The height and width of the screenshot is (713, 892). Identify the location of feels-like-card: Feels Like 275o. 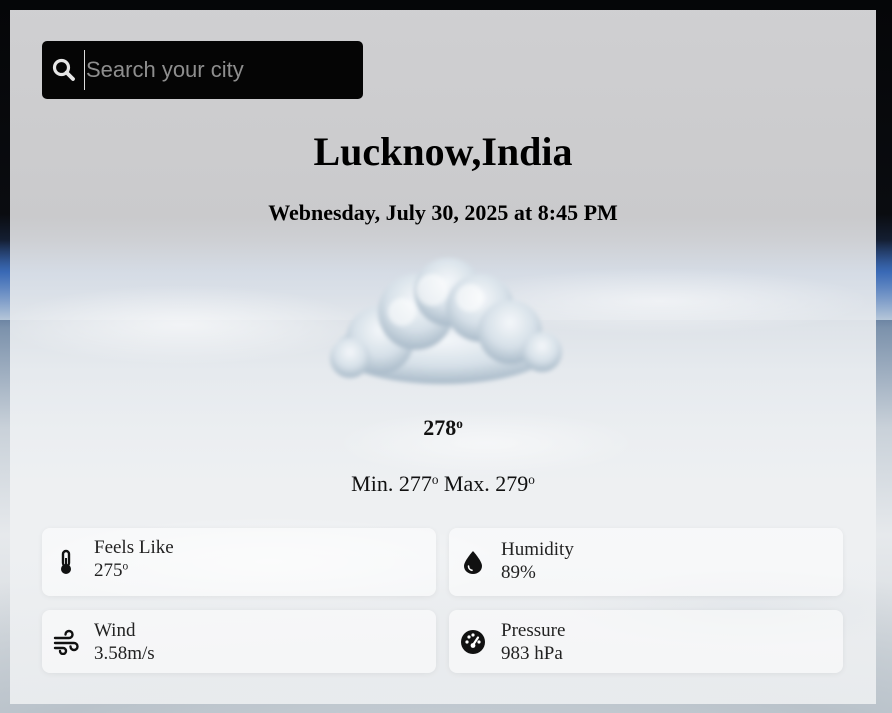
(239, 562).